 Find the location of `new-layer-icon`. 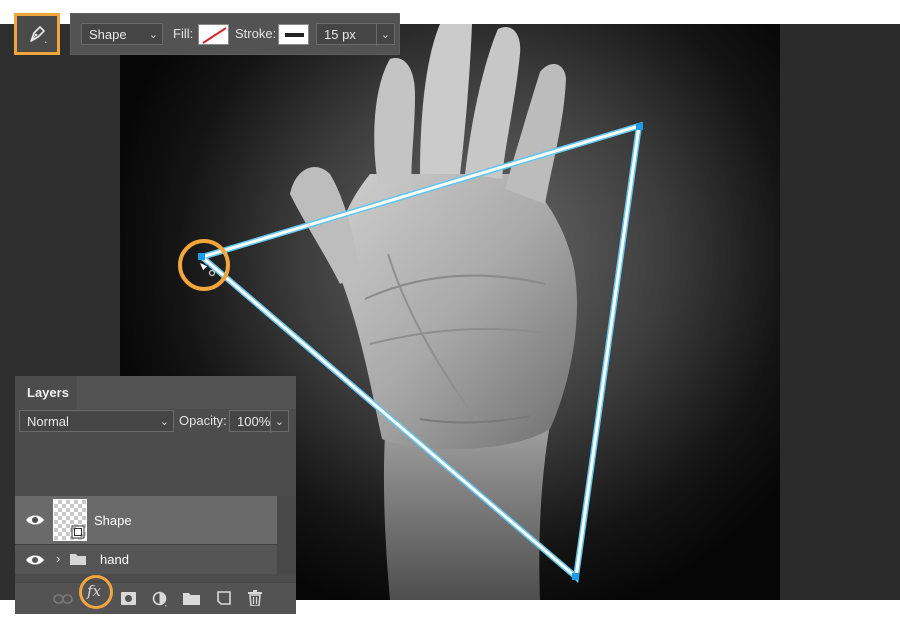

new-layer-icon is located at coordinates (224, 598).